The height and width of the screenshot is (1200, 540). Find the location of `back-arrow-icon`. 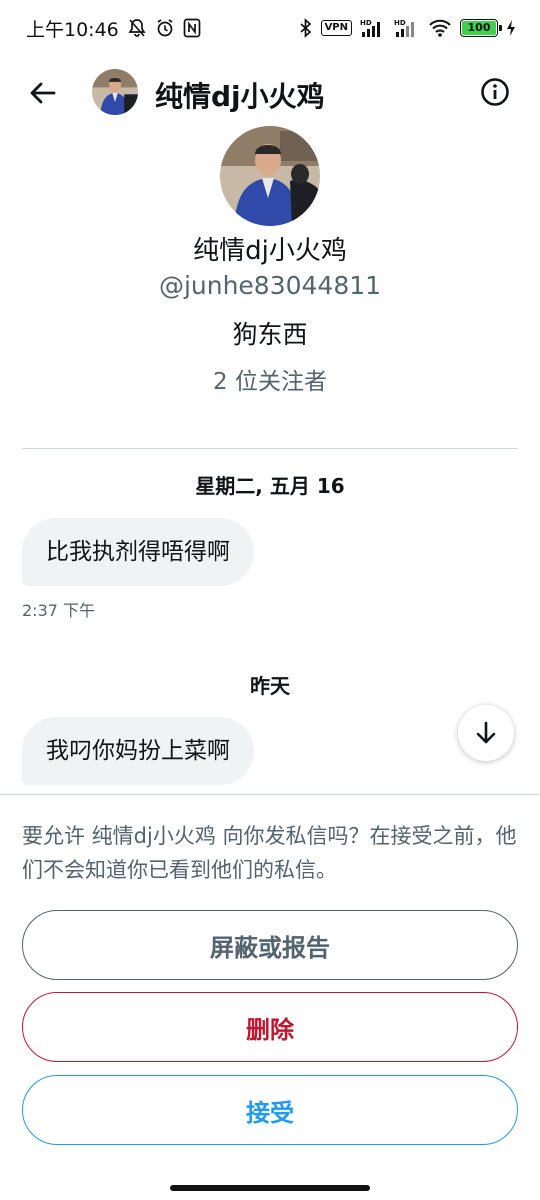

back-arrow-icon is located at coordinates (43, 93).